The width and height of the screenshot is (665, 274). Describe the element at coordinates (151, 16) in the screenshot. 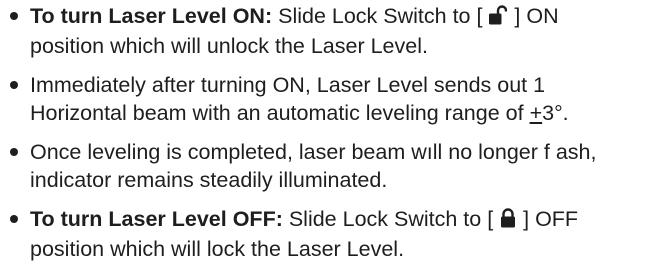

I see `turn-on-heading: To turn Laser Level ON:` at that location.